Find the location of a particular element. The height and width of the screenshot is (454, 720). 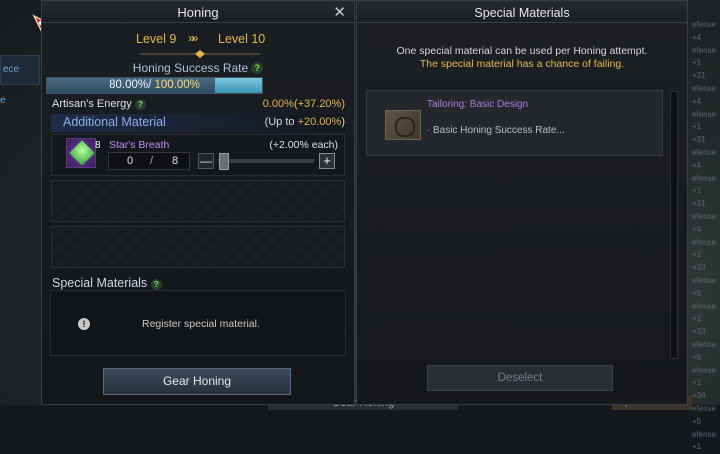

panel-title: Honing is located at coordinates (198, 12).